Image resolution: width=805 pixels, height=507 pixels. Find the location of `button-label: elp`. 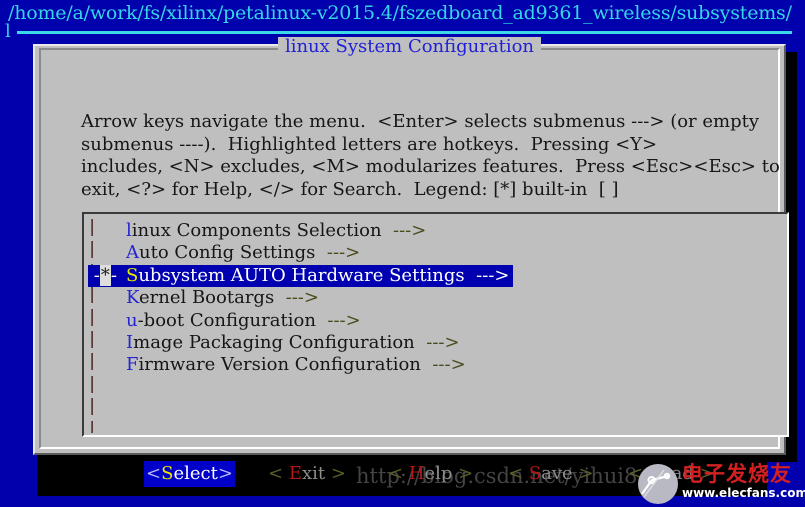

button-label: elp is located at coordinates (438, 473).